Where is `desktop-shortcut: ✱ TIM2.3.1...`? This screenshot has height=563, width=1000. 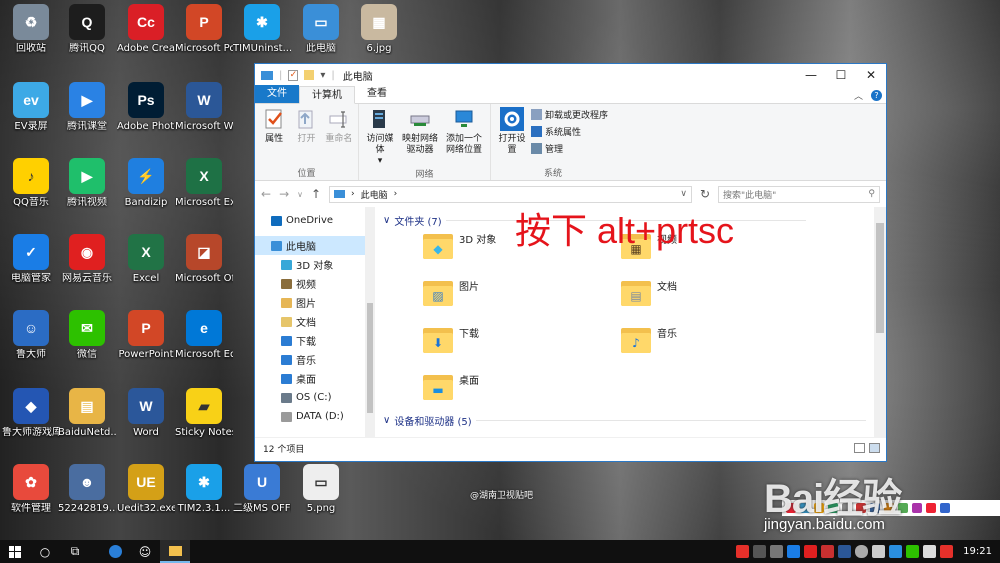
desktop-shortcut: ✱ TIM2.3.1... is located at coordinates (204, 489).